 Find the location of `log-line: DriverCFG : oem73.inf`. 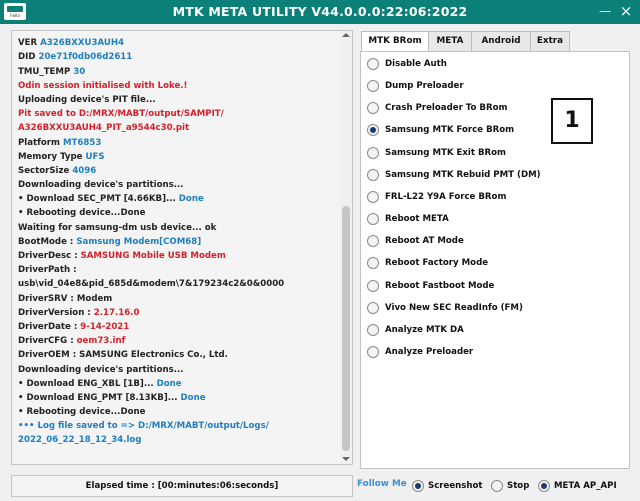

log-line: DriverCFG : oem73.inf is located at coordinates (177, 341).